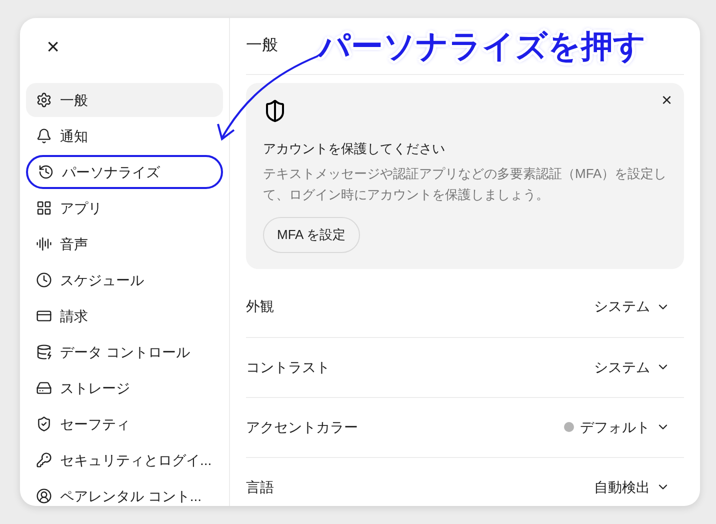 The height and width of the screenshot is (524, 716). I want to click on sidebar-item: 通知, so click(124, 136).